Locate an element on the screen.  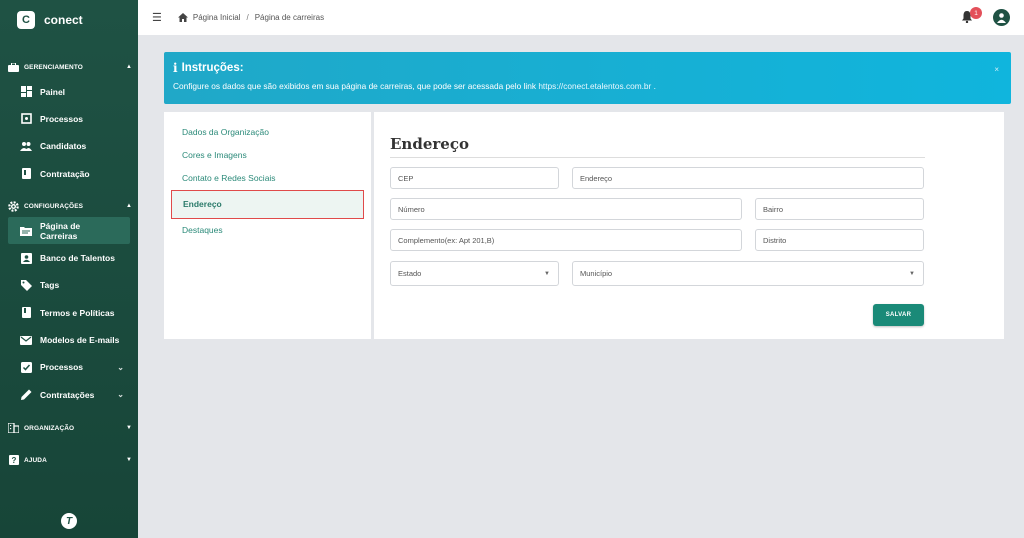
info-icon: i is located at coordinates (175, 68).